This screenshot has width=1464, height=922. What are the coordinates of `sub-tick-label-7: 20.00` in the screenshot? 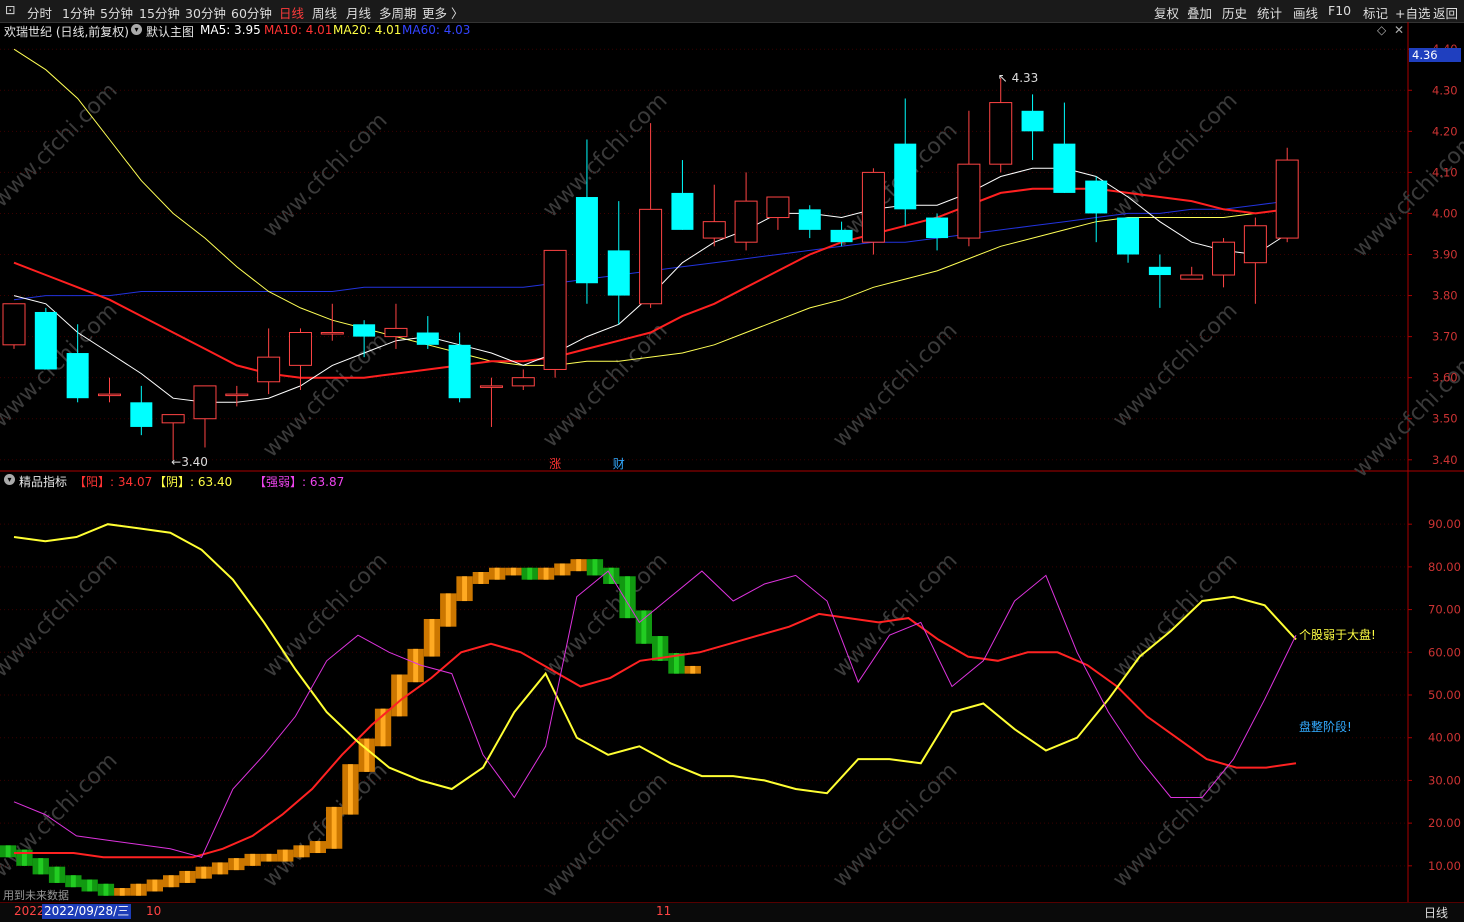 It's located at (1444, 823).